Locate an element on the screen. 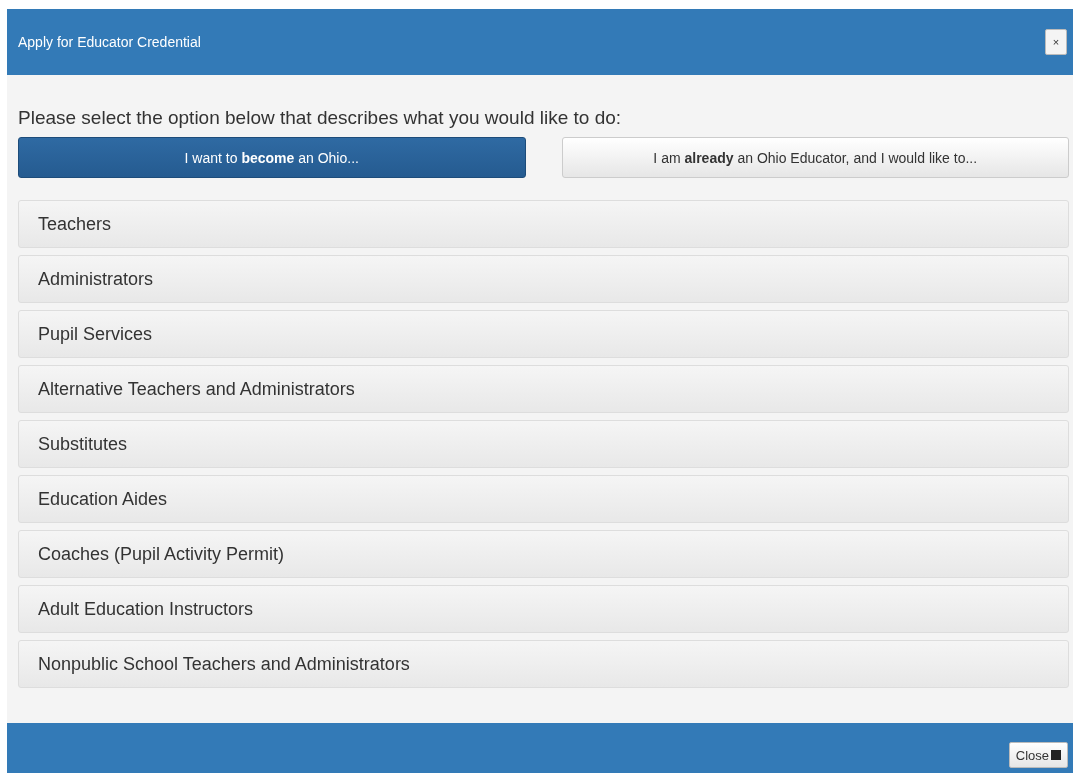 The height and width of the screenshot is (782, 1073). category-item: Substitutes is located at coordinates (543, 444).